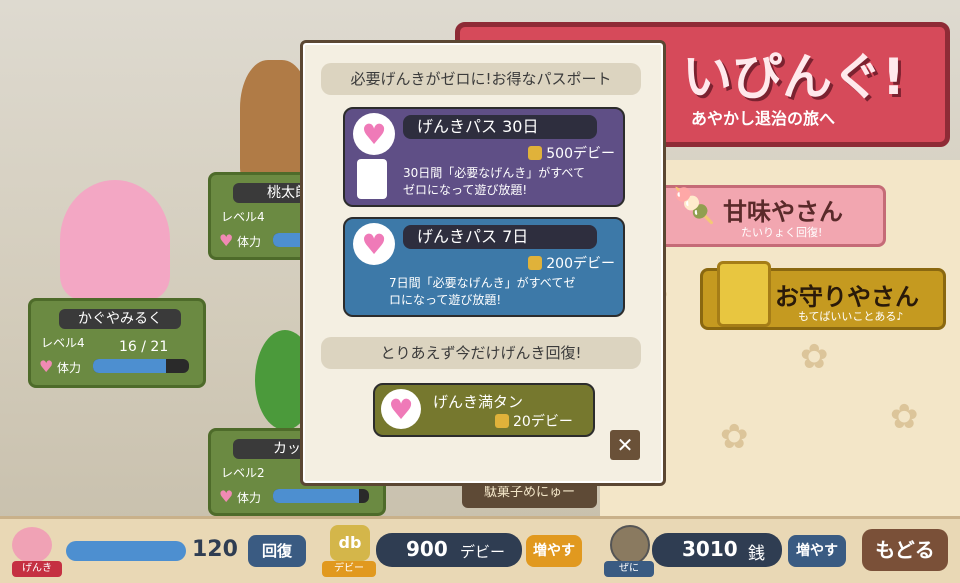 The height and width of the screenshot is (583, 960). What do you see at coordinates (817, 551) in the screenshot?
I see `add-zeni-button: 増やす` at bounding box center [817, 551].